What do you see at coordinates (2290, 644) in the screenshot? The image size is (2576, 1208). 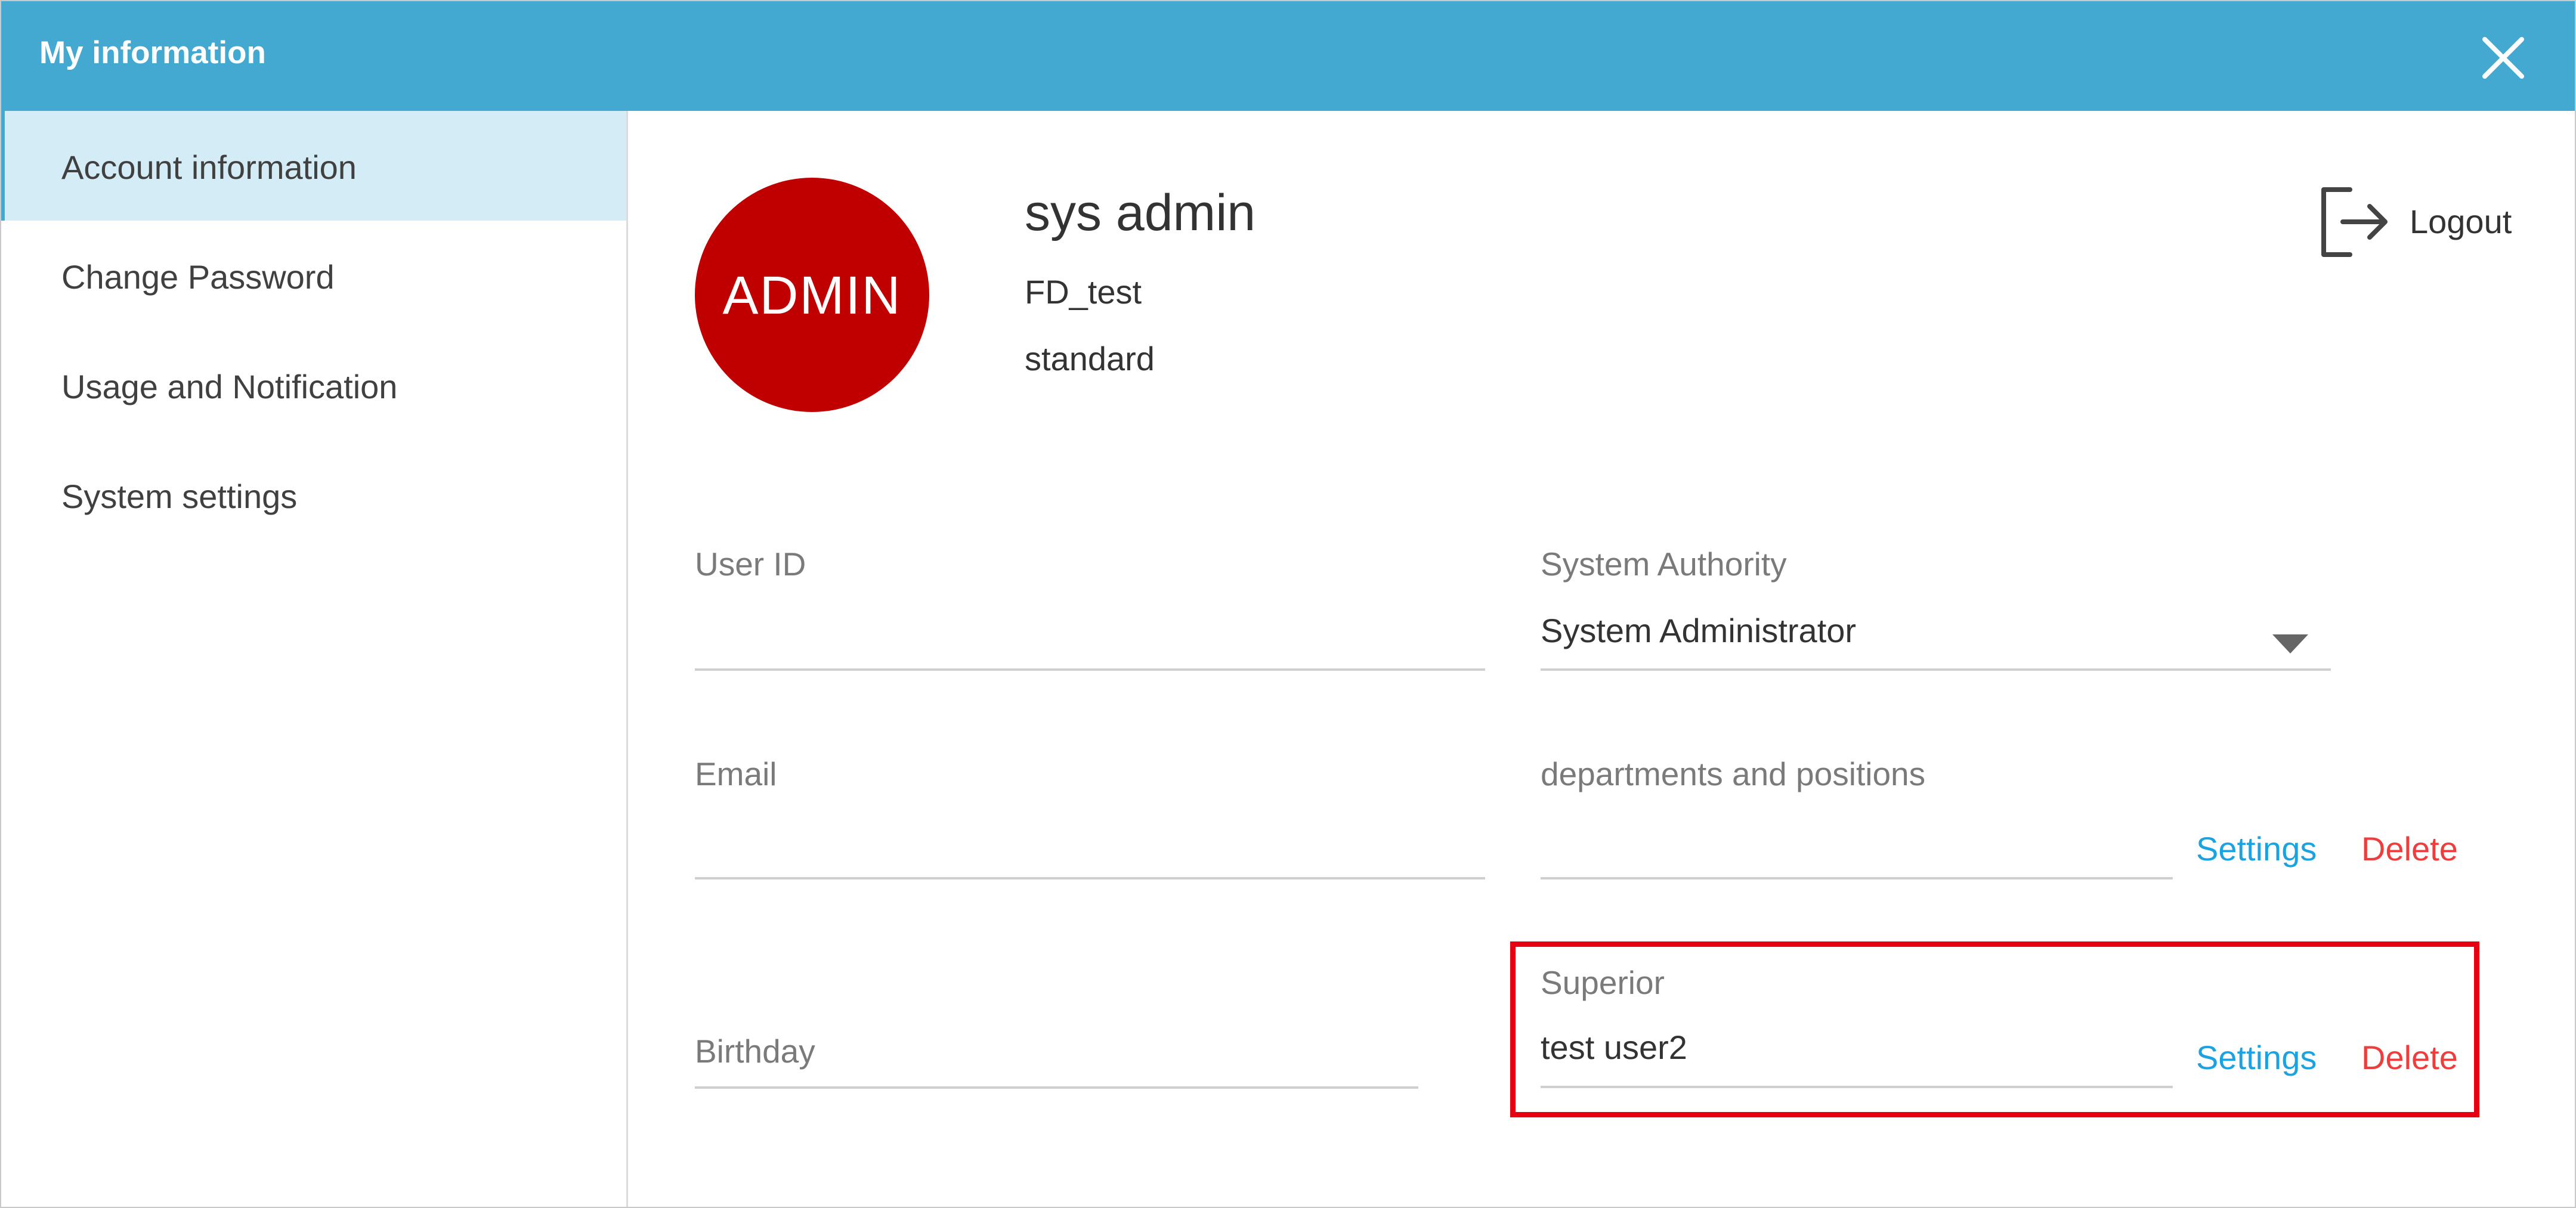 I see `chevron-down-icon` at bounding box center [2290, 644].